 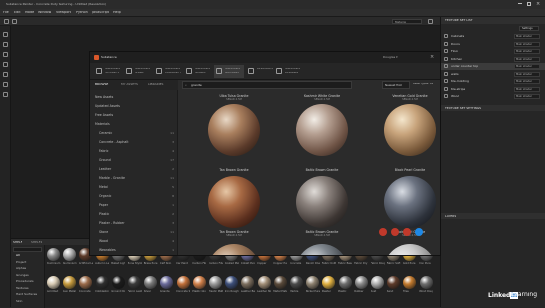 I want to click on shelf-category: All, so click(x=18, y=255).